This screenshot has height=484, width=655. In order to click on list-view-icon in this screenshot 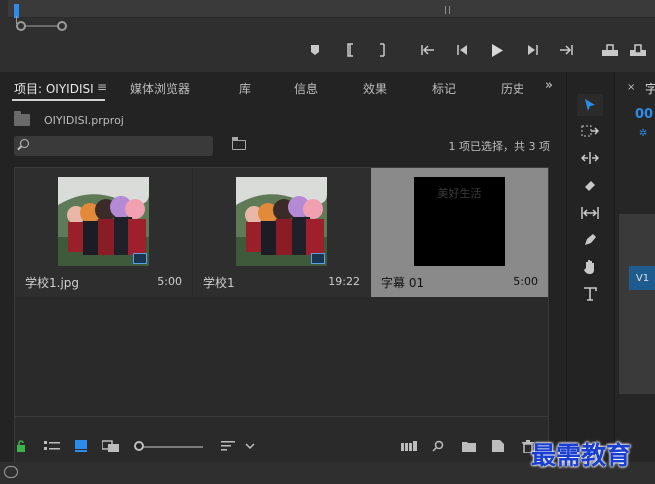, I will do `click(52, 445)`.